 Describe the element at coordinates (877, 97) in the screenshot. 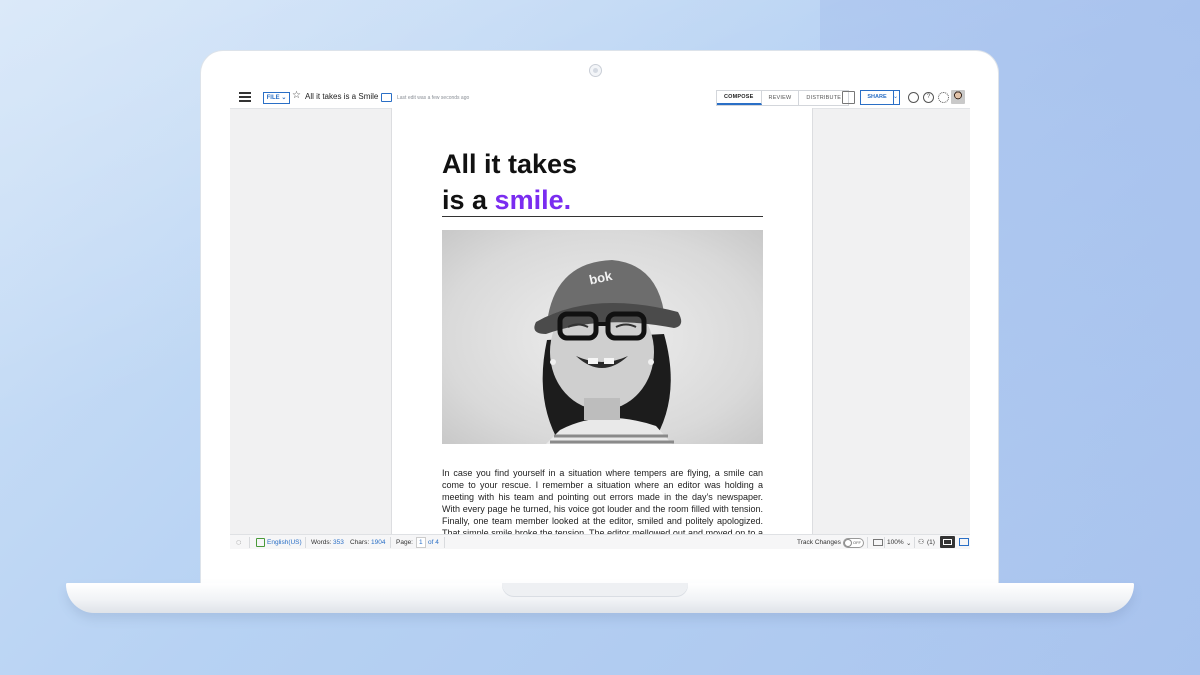

I see `share-button: SHARE` at that location.